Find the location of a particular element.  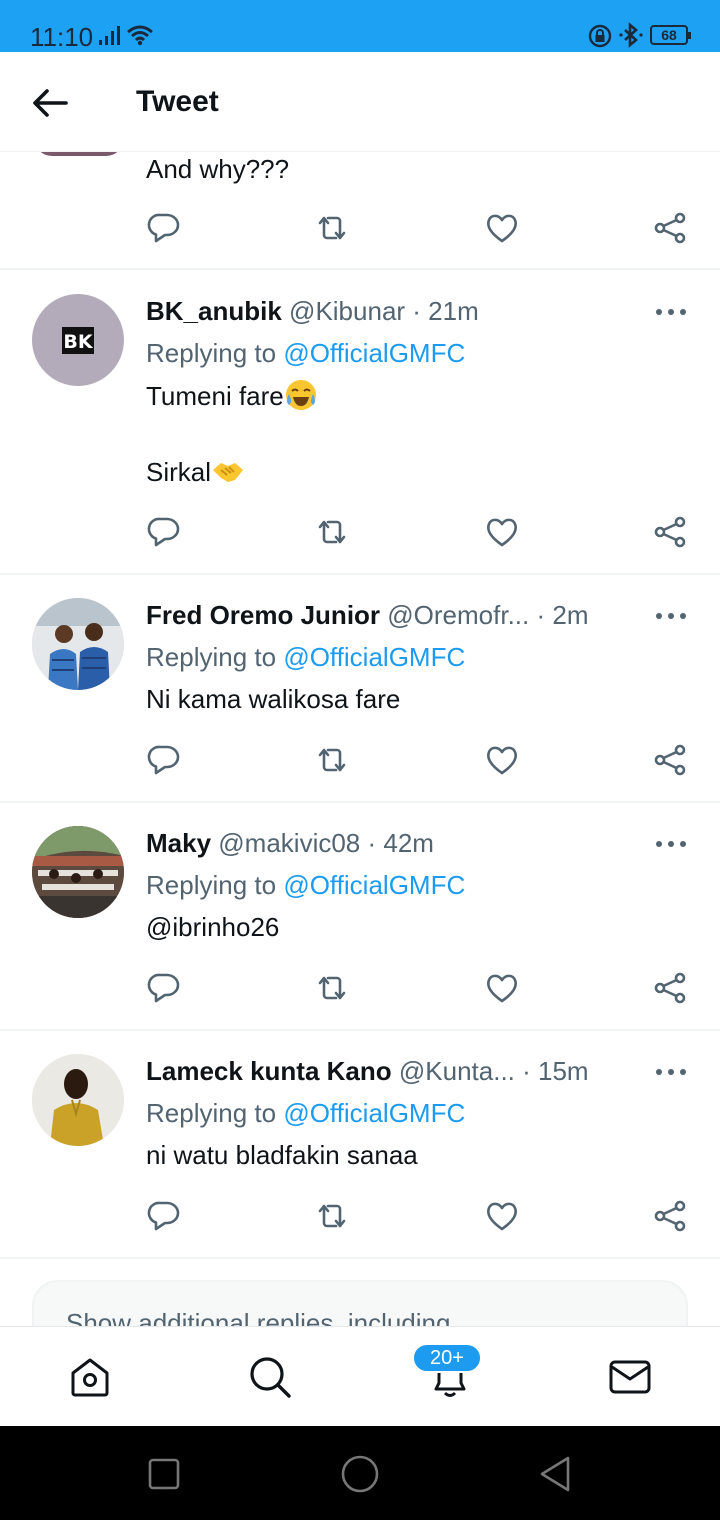

tweet-time: · 21m is located at coordinates (445, 311).